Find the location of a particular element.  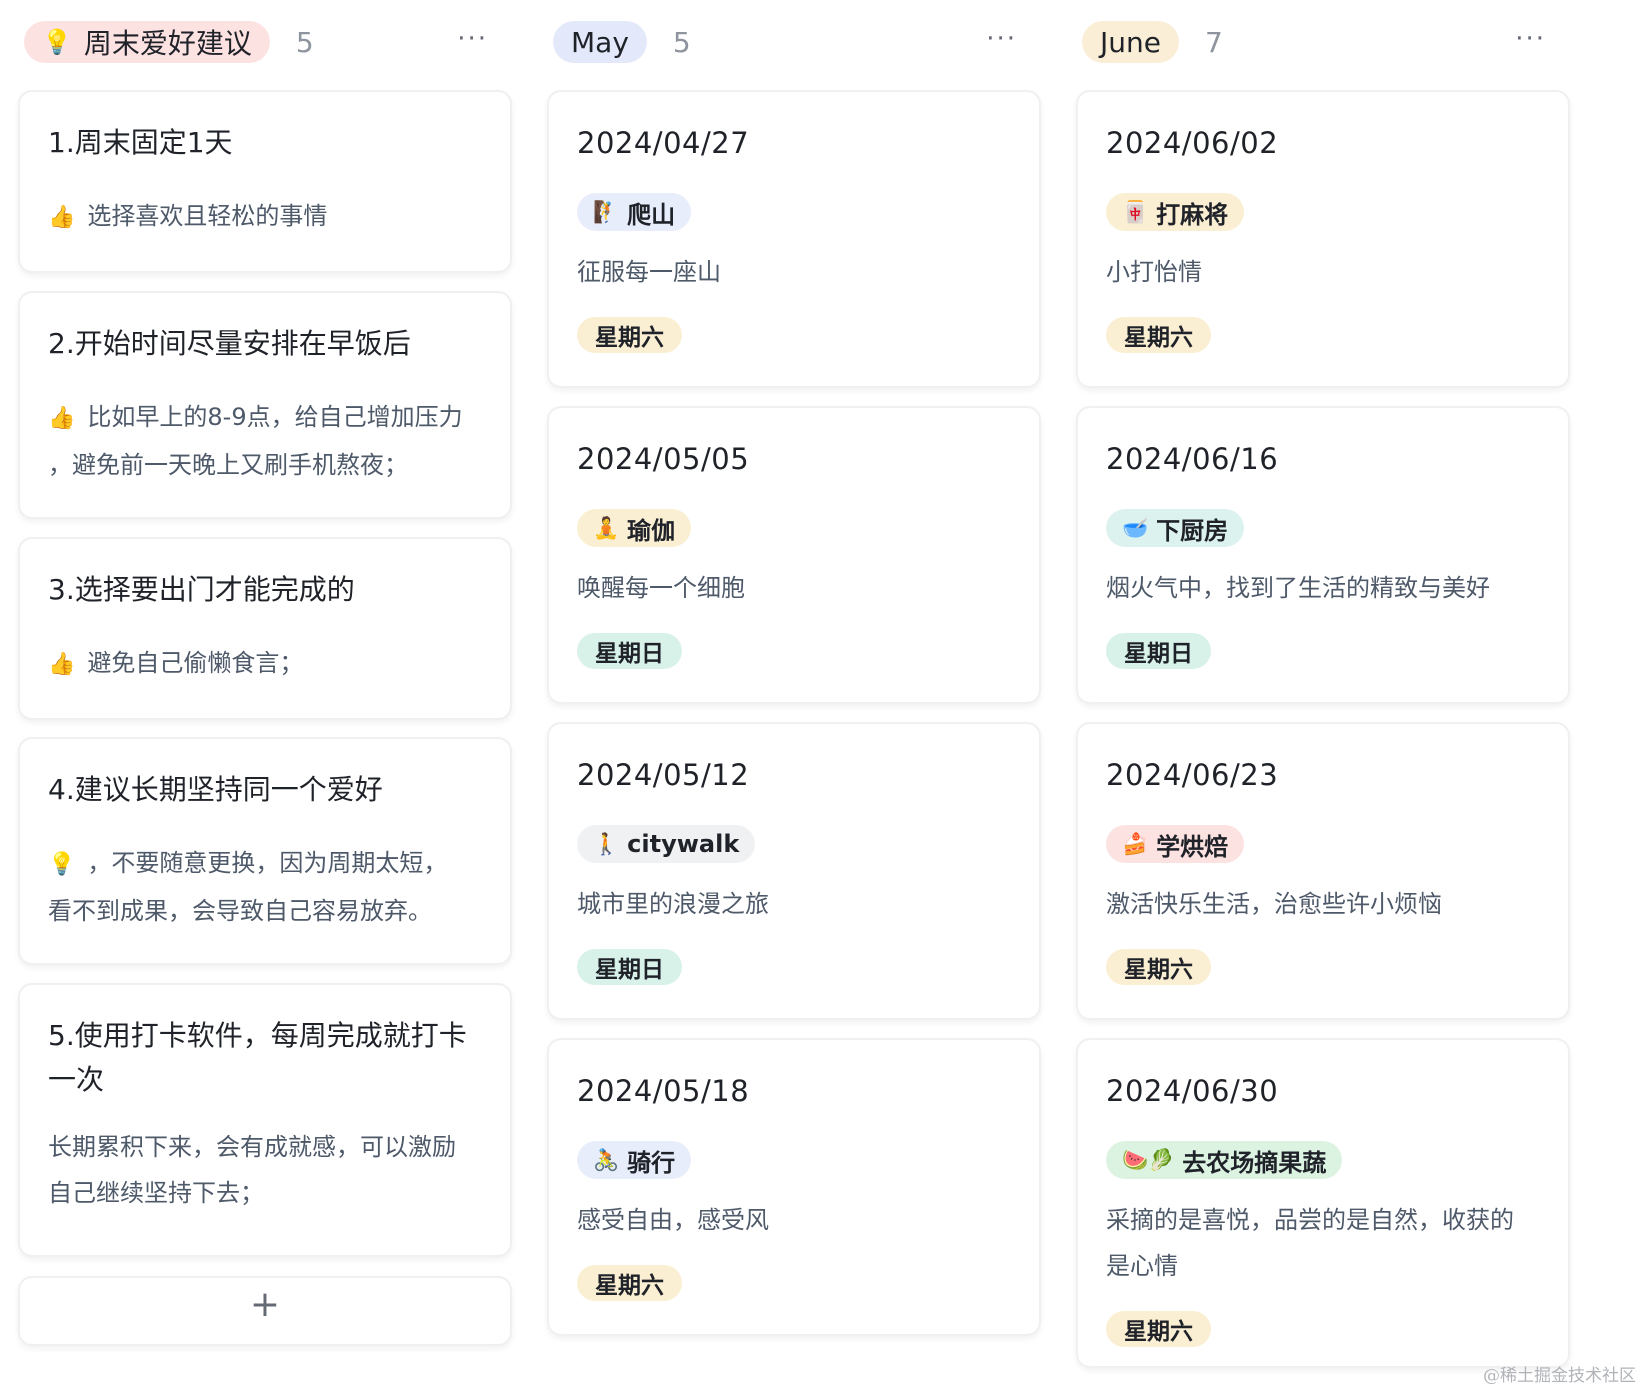

cooking-icon: 🥣 is located at coordinates (1135, 527).